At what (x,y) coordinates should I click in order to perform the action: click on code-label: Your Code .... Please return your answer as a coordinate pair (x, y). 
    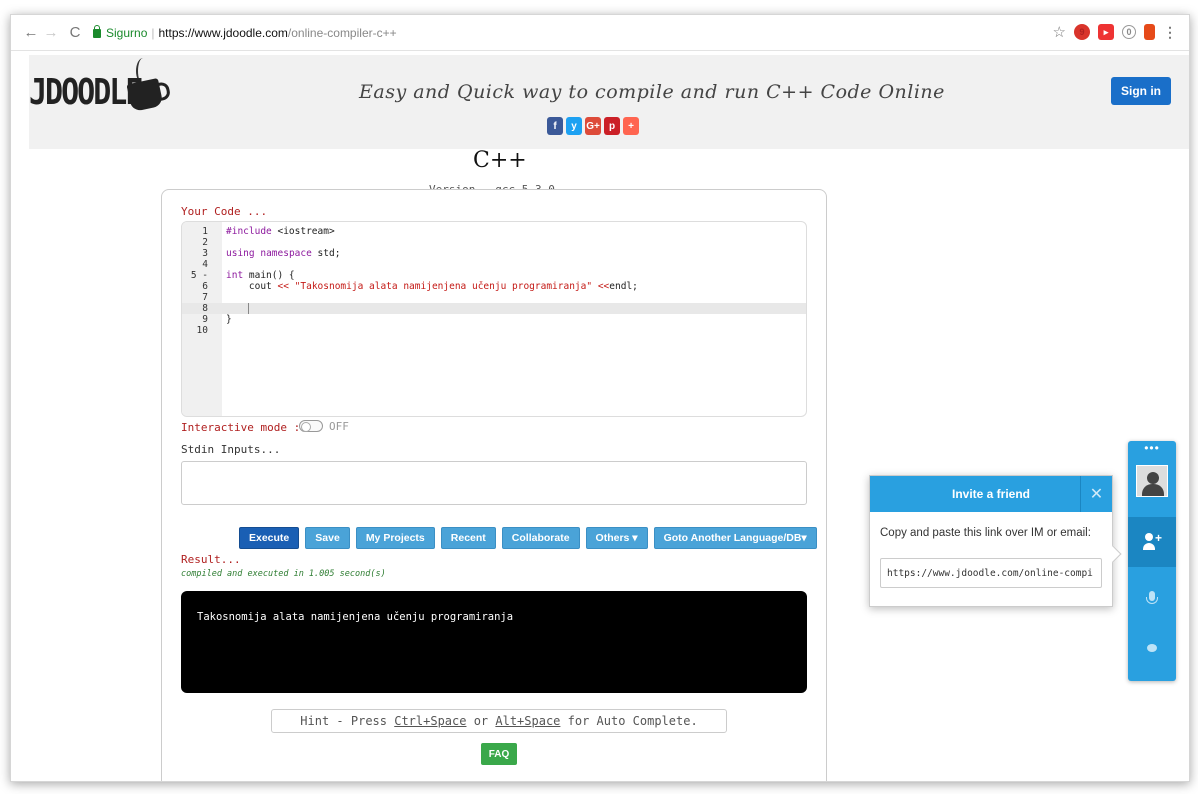
    Looking at the image, I should click on (224, 211).